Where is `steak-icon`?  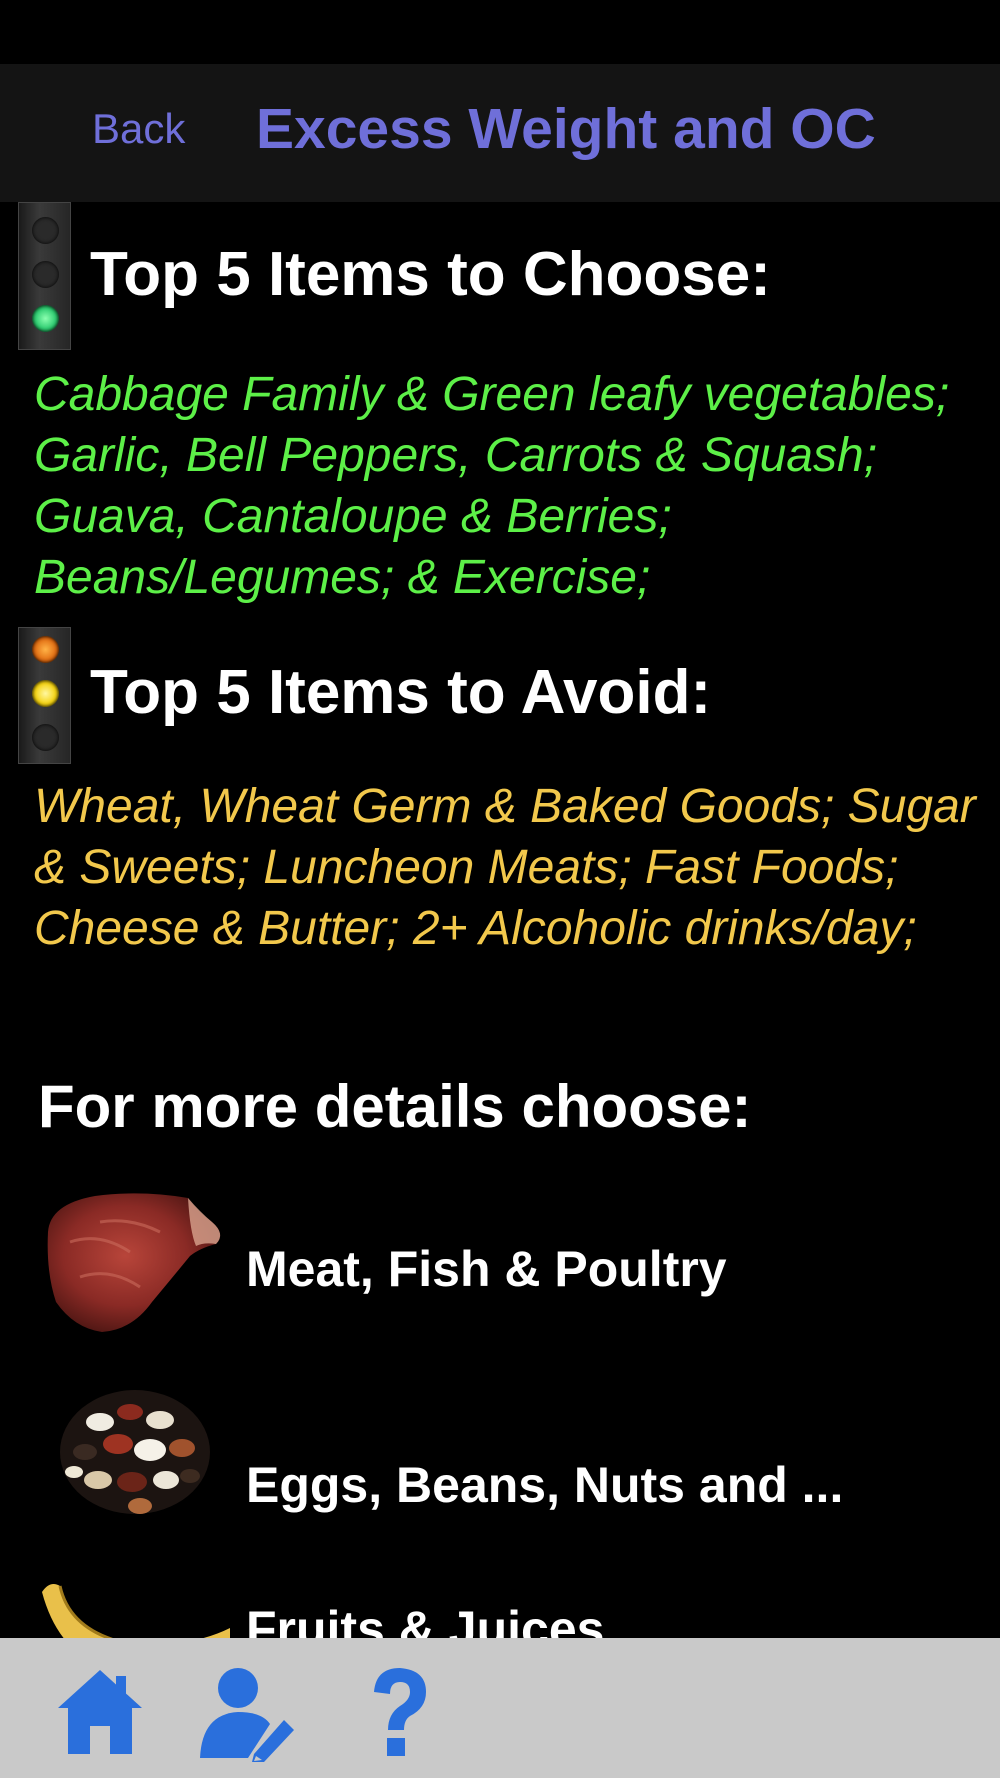
steak-icon is located at coordinates (135, 1262).